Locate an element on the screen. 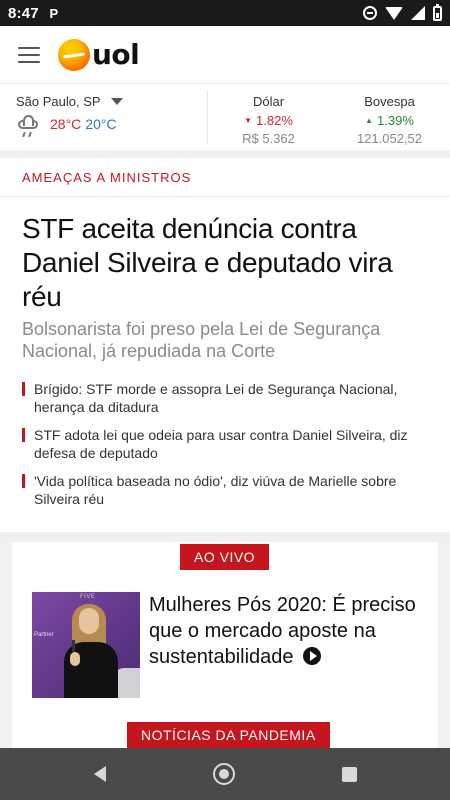 The width and height of the screenshot is (450, 800). signal-icon is located at coordinates (418, 13).